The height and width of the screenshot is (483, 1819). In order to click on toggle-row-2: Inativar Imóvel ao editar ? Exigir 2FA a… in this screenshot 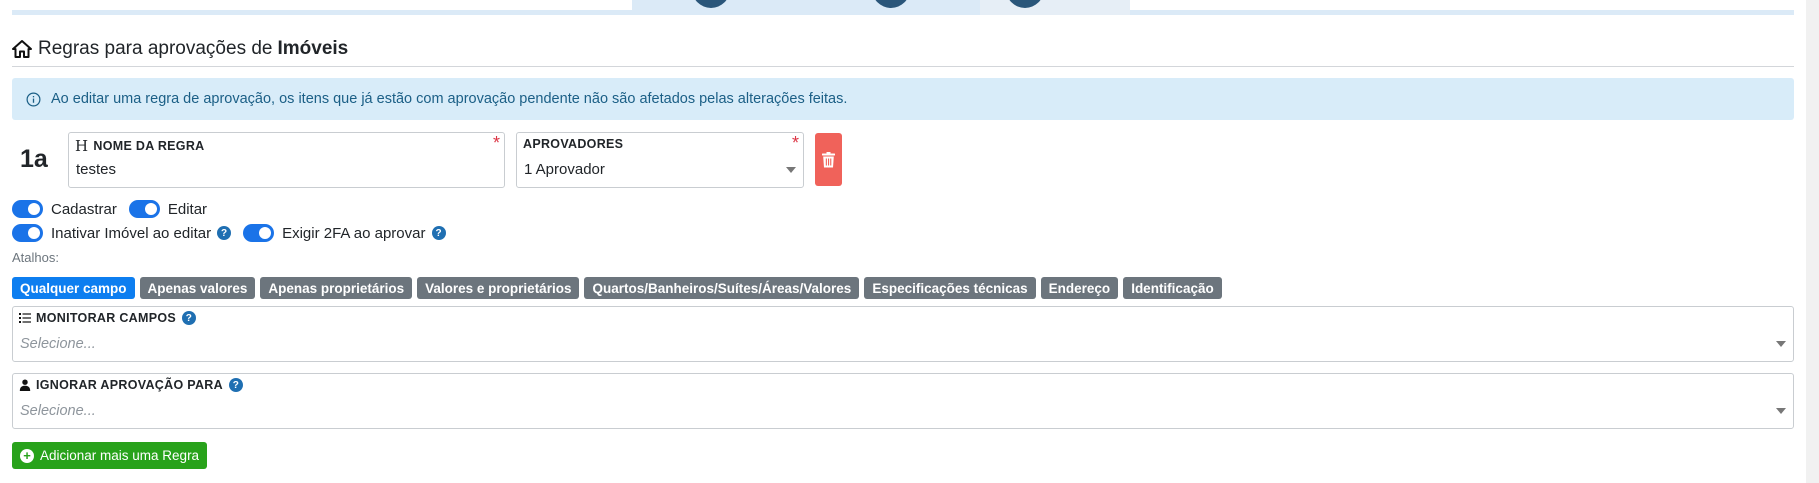, I will do `click(235, 233)`.